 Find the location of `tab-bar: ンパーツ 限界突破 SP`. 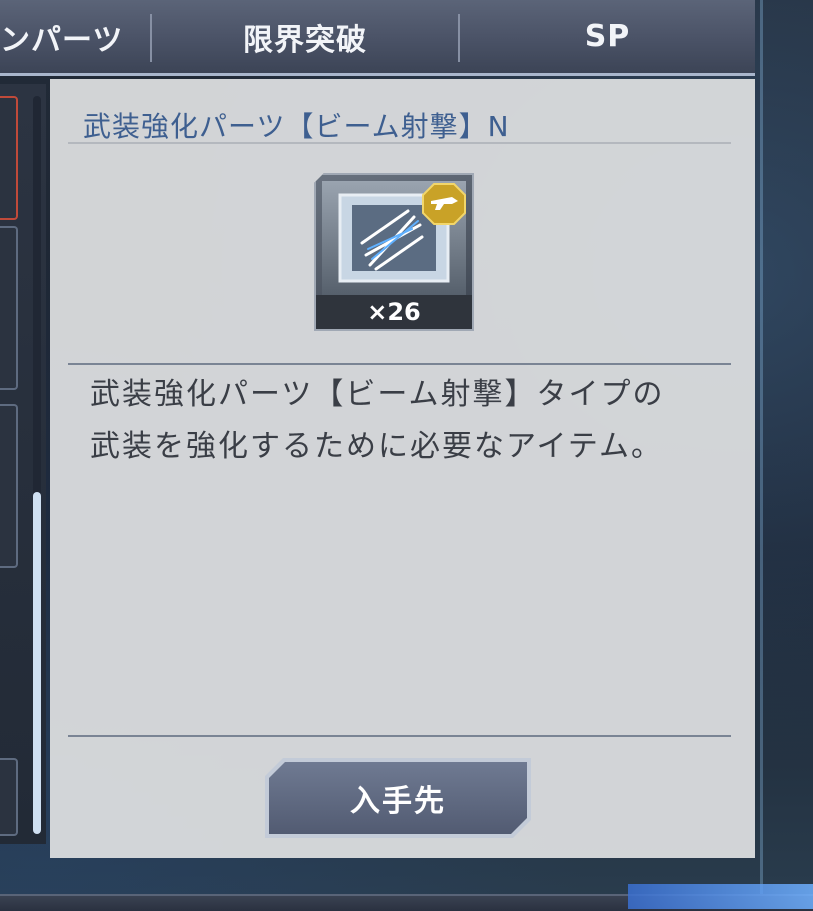

tab-bar: ンパーツ 限界突破 SP is located at coordinates (377, 38).